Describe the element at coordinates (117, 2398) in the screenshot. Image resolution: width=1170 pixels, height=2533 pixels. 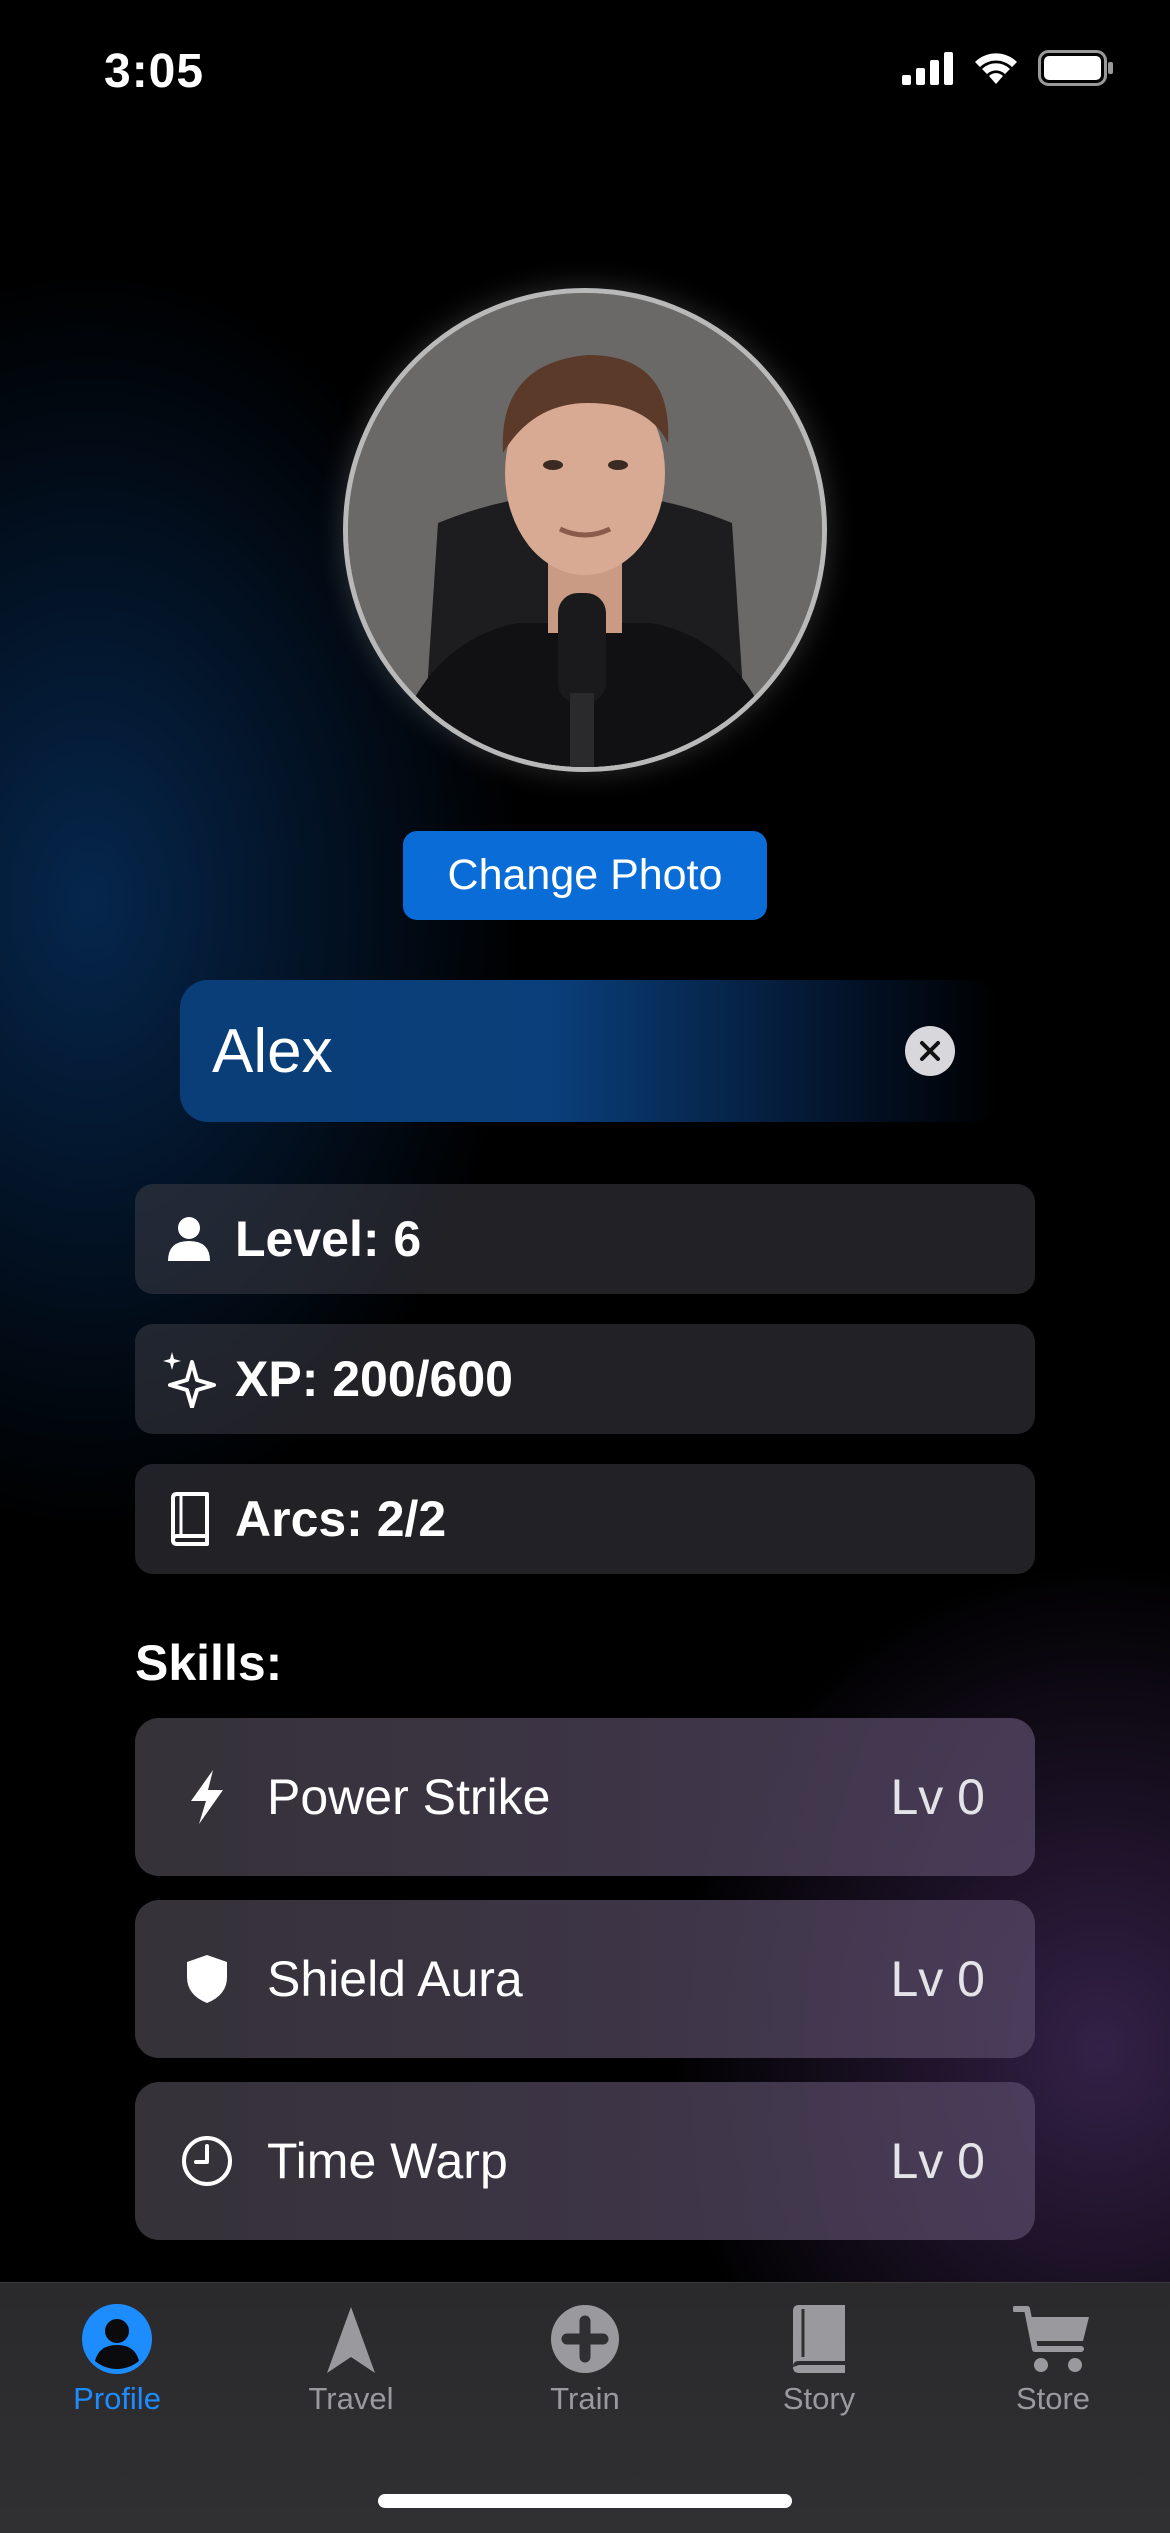
I see `tab-label: Profile` at that location.